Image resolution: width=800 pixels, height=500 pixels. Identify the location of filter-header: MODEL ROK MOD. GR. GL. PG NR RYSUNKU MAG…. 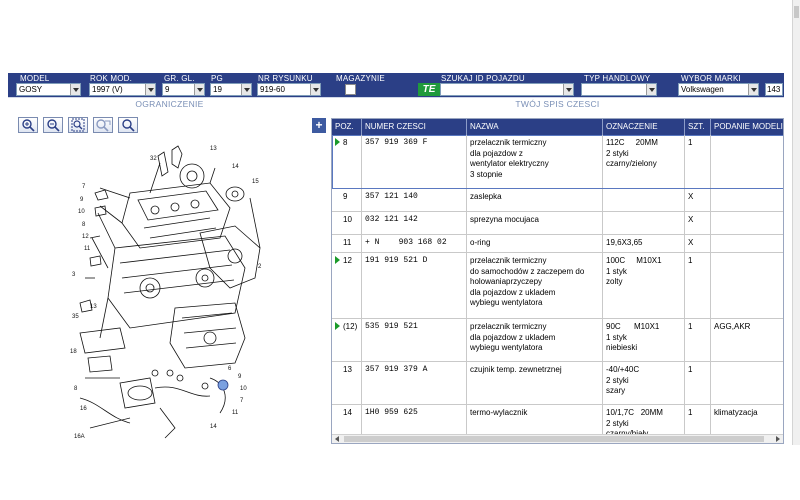
(396, 85).